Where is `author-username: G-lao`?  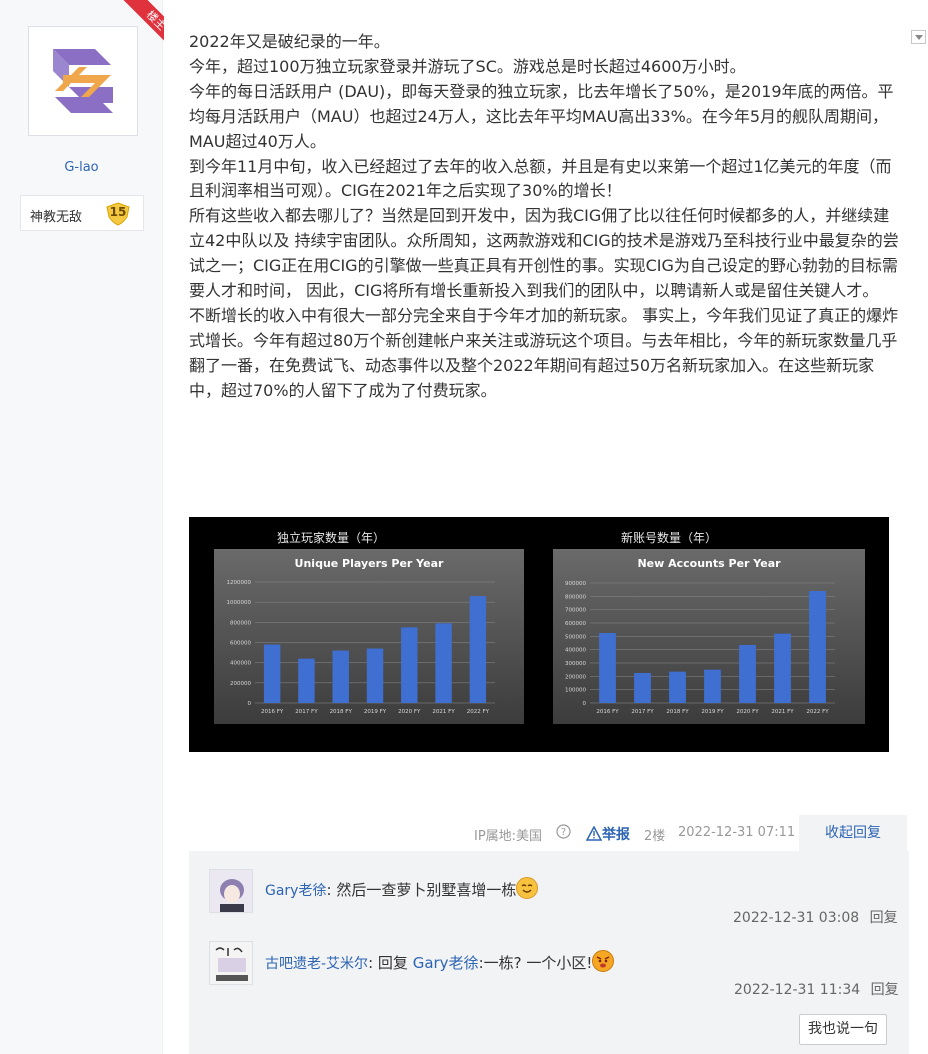
author-username: G-lao is located at coordinates (81, 167).